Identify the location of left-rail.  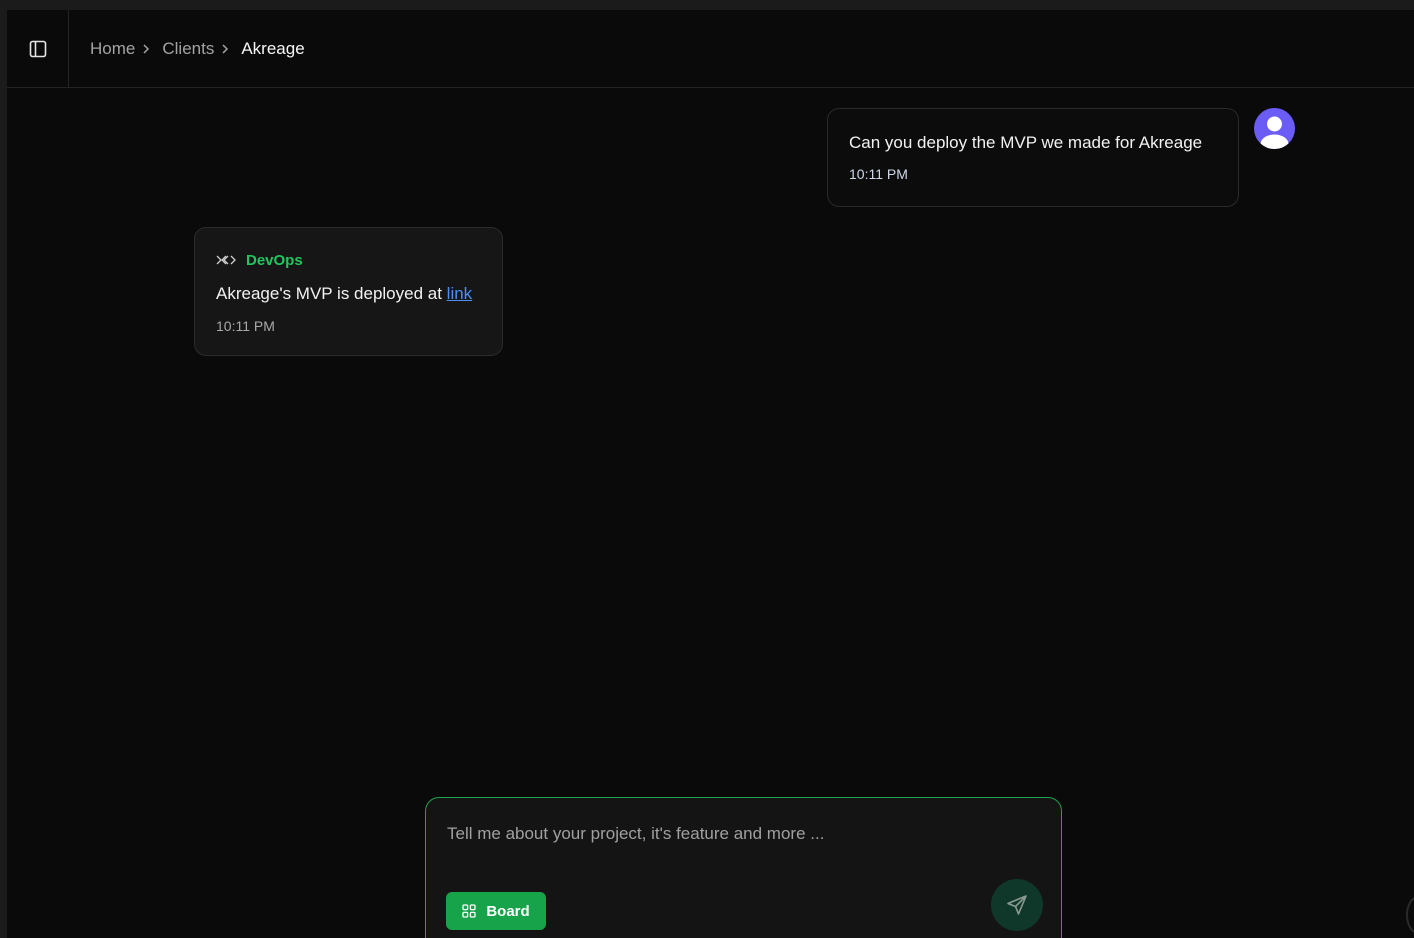
(3, 474).